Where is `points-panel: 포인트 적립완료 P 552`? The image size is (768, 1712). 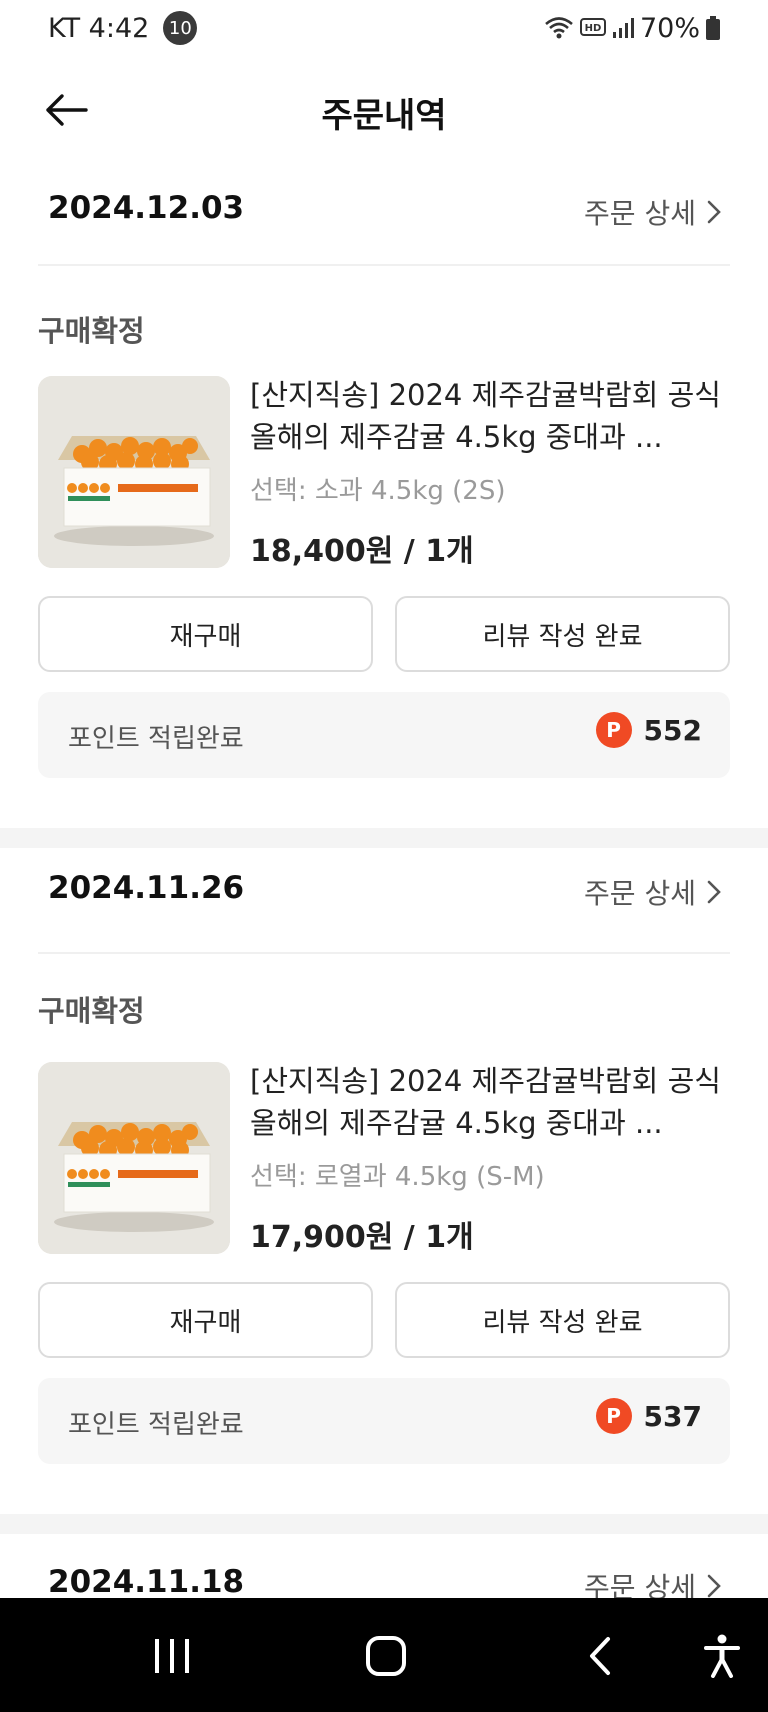
points-panel: 포인트 적립완료 P 552 is located at coordinates (384, 735).